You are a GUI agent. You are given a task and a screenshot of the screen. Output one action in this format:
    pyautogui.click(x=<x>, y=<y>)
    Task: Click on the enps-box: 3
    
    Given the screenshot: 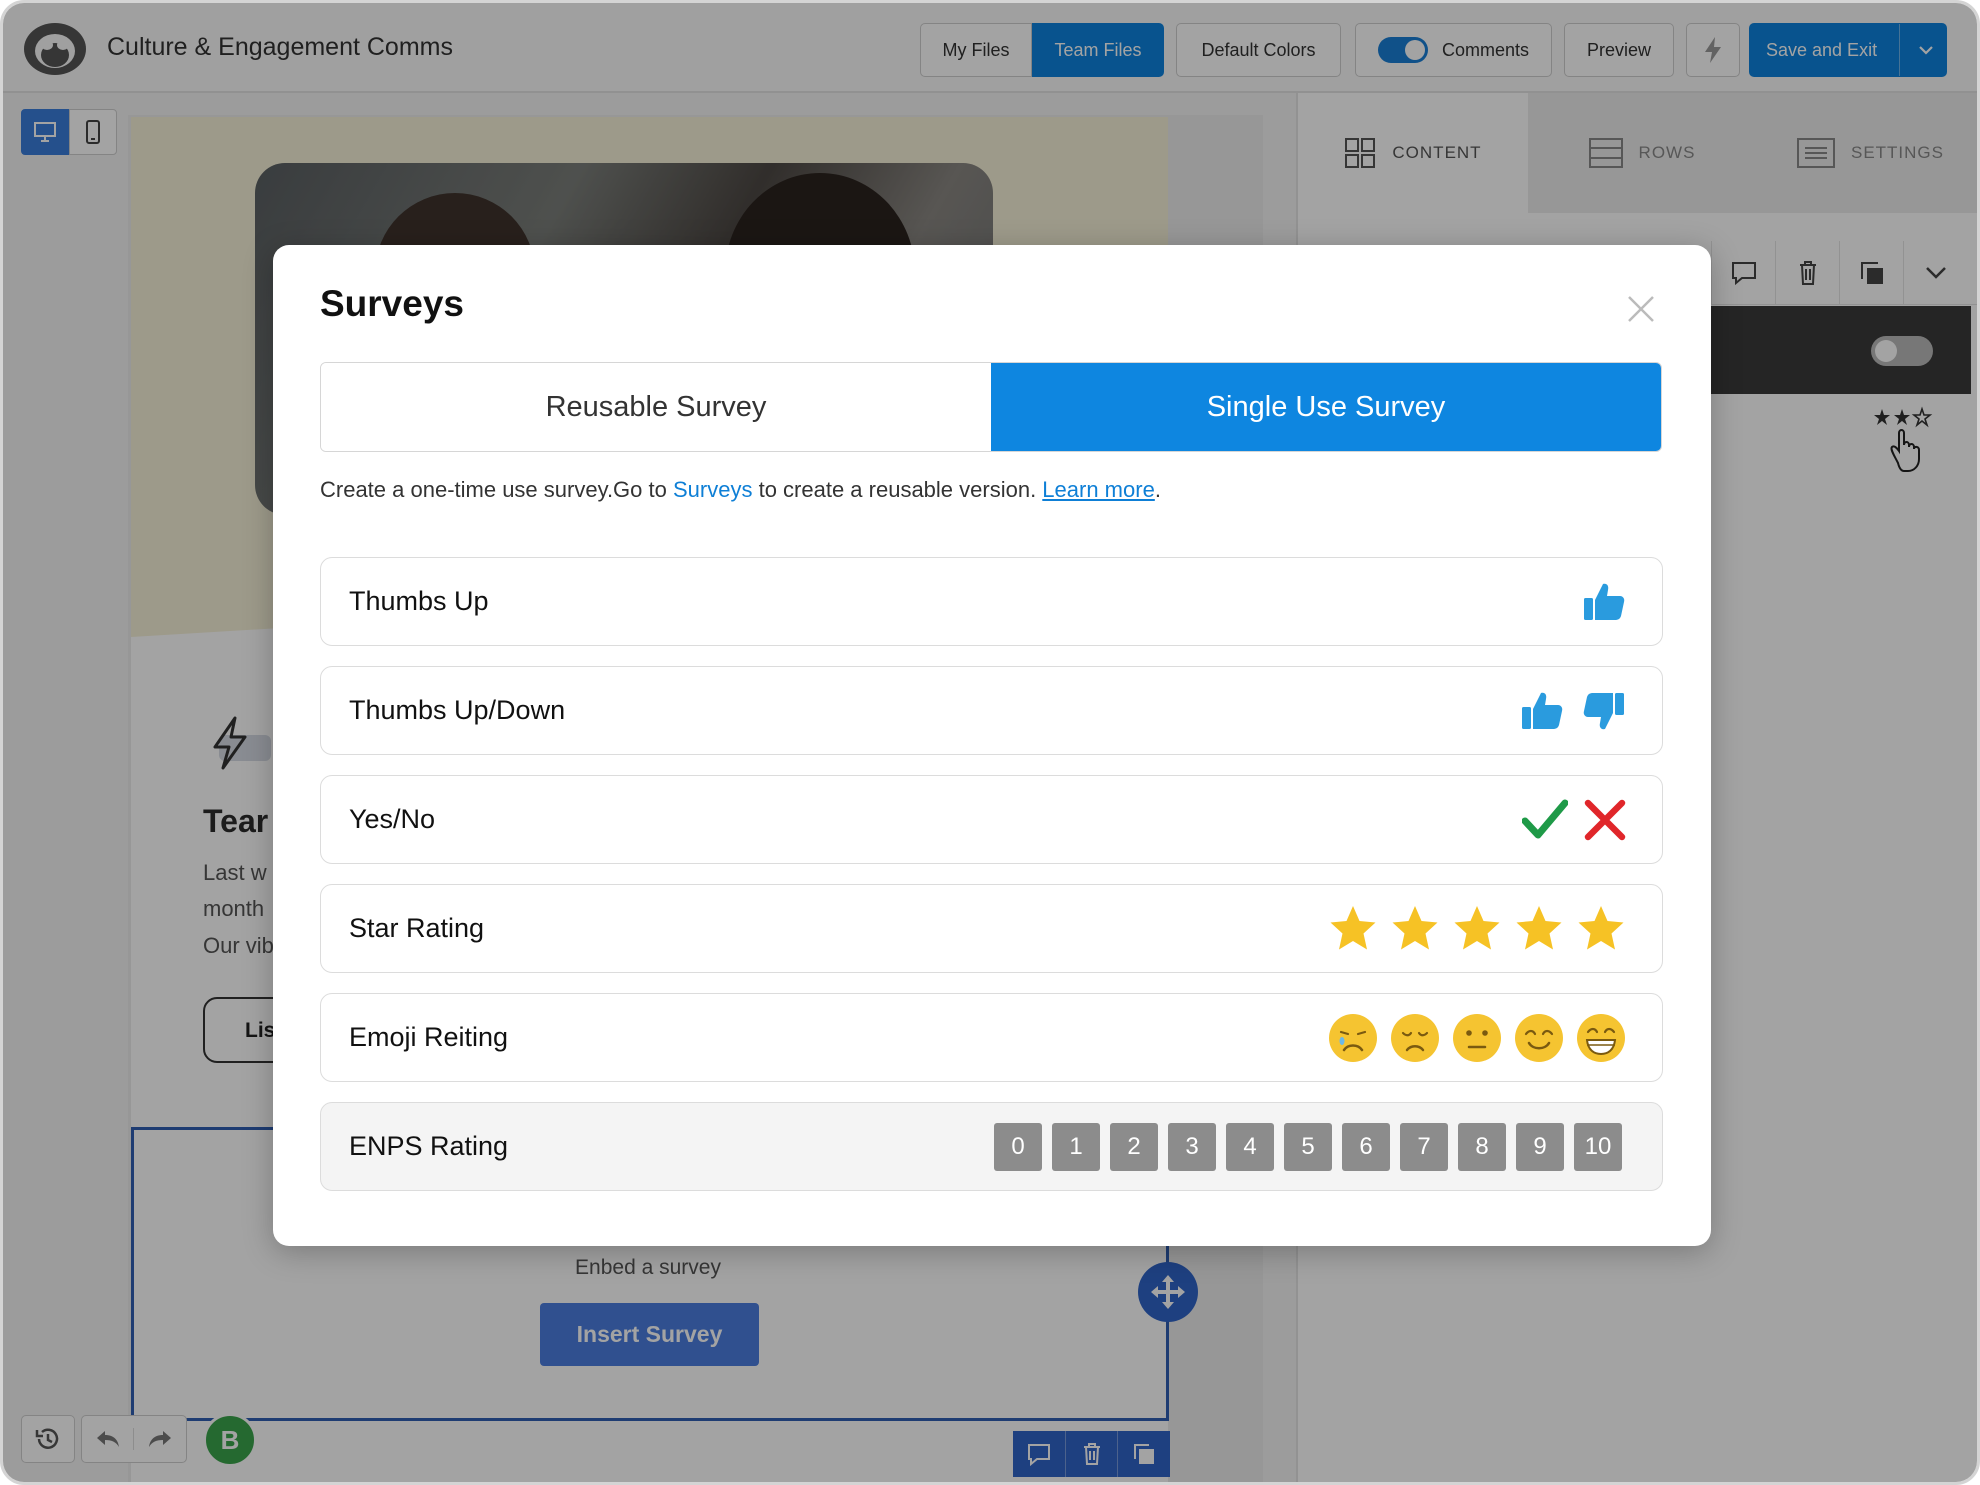 What is the action you would take?
    pyautogui.click(x=1192, y=1146)
    